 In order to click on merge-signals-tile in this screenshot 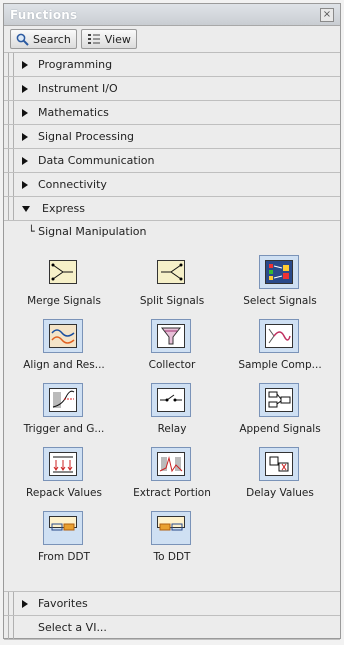, I will do `click(63, 272)`.